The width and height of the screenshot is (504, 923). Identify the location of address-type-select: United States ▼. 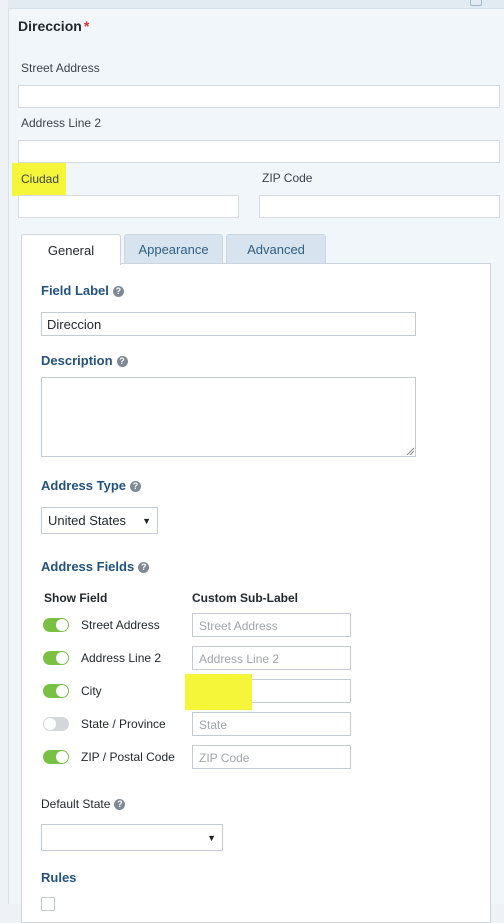
(99, 520).